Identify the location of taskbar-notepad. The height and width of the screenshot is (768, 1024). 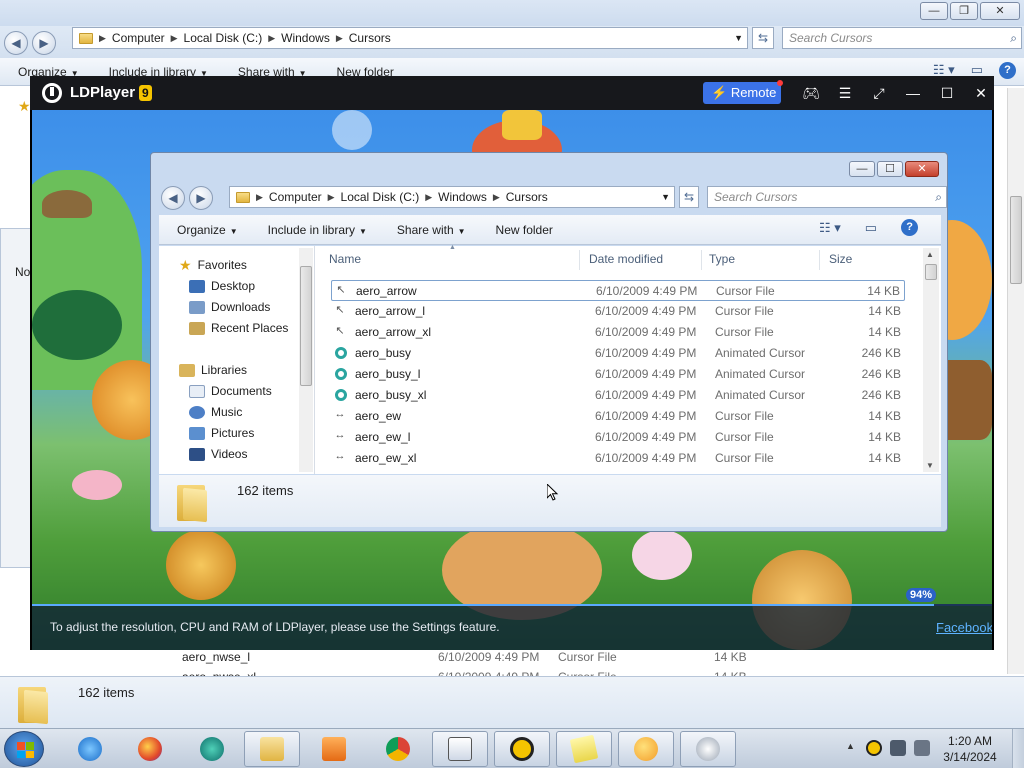
(460, 749).